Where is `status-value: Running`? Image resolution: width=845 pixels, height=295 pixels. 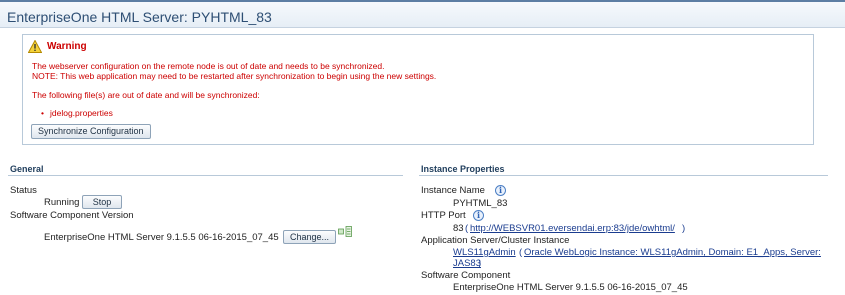
status-value: Running is located at coordinates (62, 202).